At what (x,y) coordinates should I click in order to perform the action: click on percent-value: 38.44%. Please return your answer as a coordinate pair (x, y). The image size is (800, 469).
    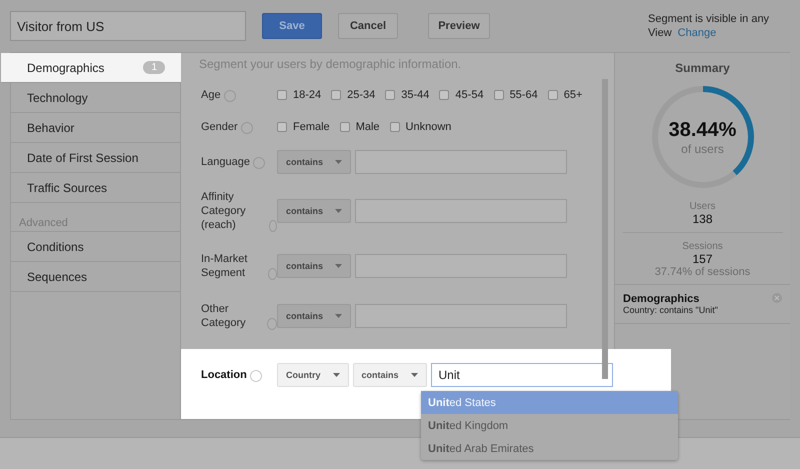
    Looking at the image, I should click on (702, 130).